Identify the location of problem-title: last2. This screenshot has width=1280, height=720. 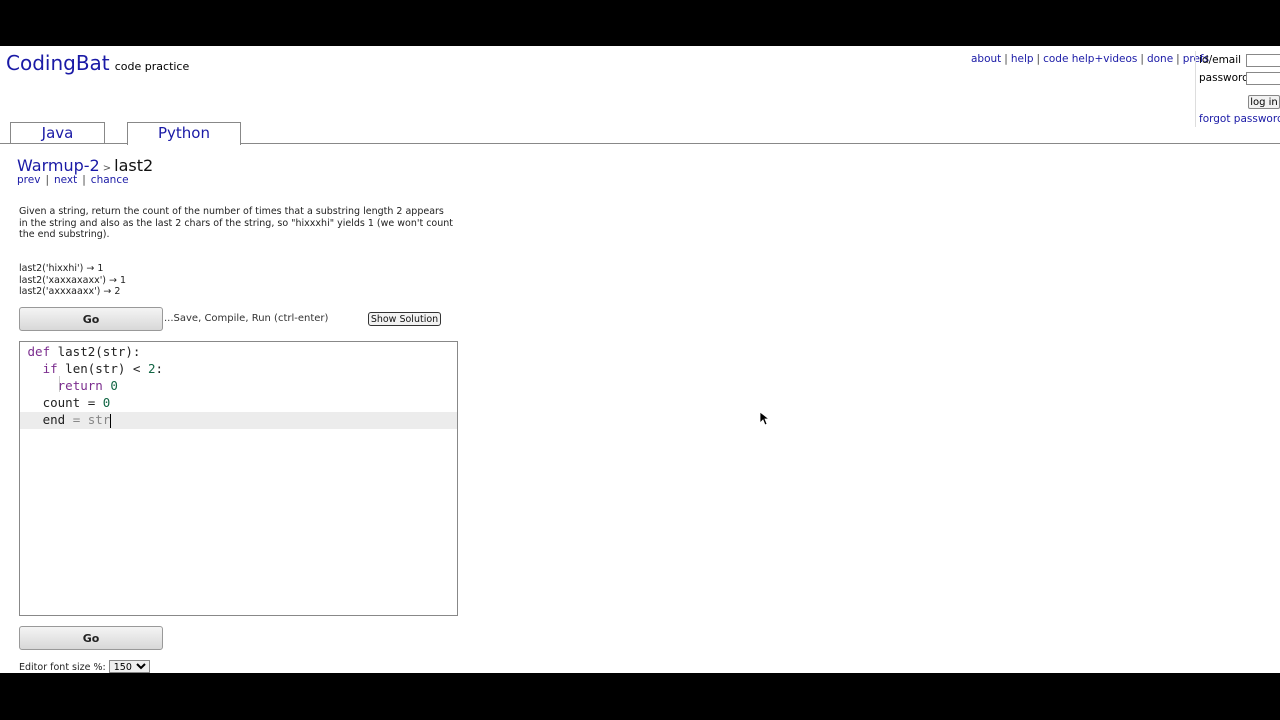
(134, 165).